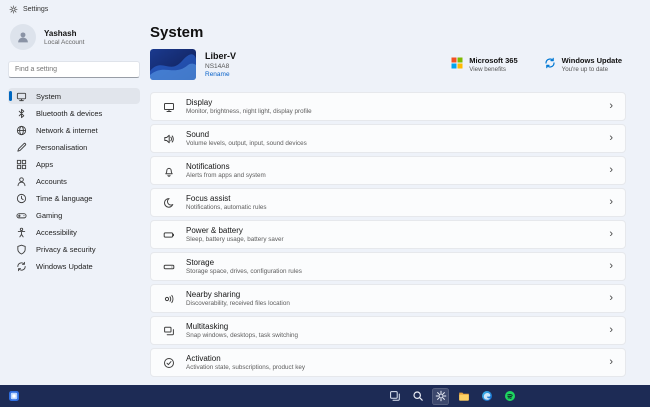 The height and width of the screenshot is (407, 650). What do you see at coordinates (169, 331) in the screenshot?
I see `multitasking-icon` at bounding box center [169, 331].